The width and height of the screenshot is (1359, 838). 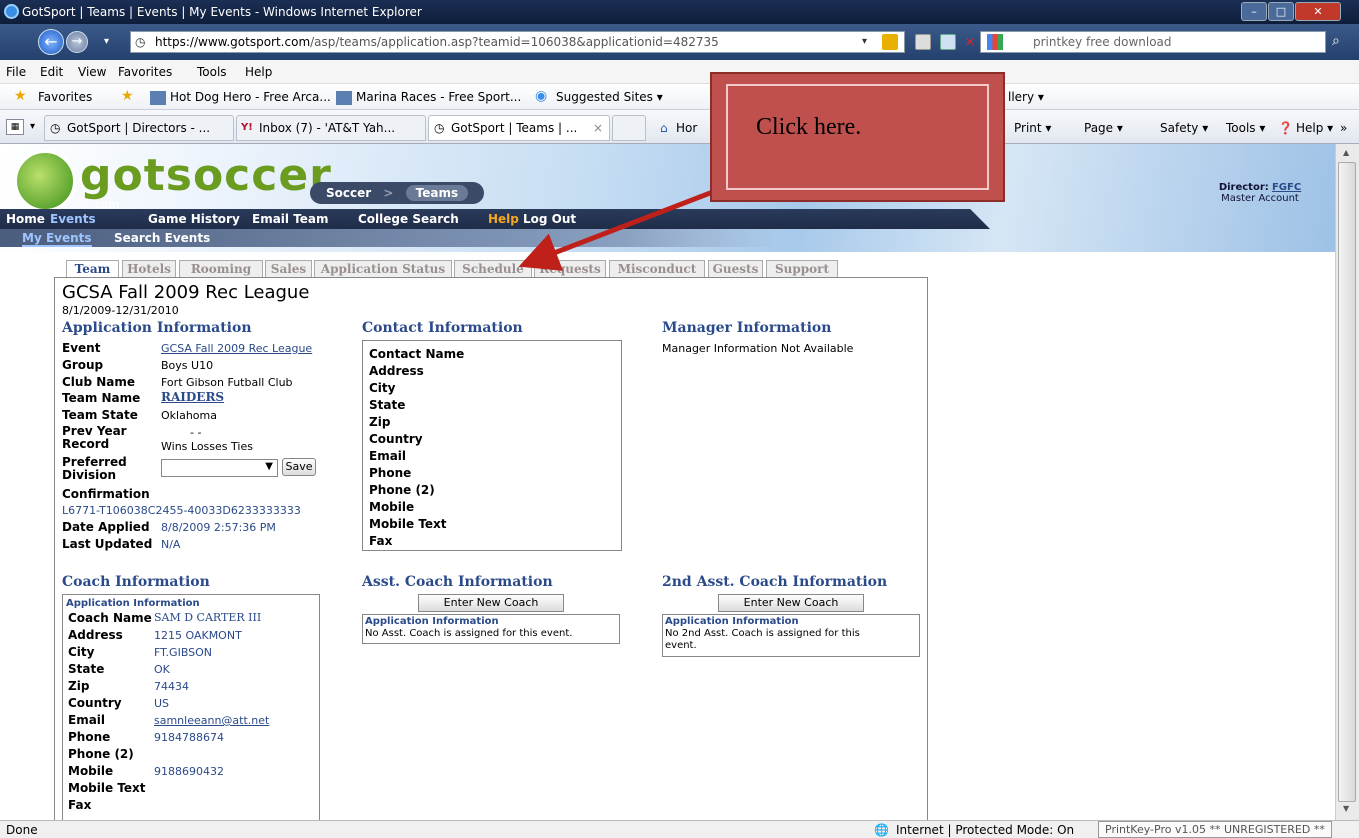 I want to click on team-state-label: Team State, so click(x=100, y=415).